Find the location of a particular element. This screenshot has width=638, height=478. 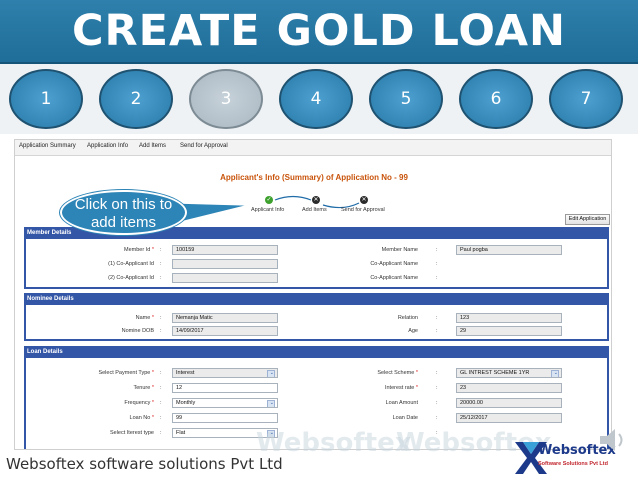

nominee-name-field: Nemanja Matic is located at coordinates (225, 318).